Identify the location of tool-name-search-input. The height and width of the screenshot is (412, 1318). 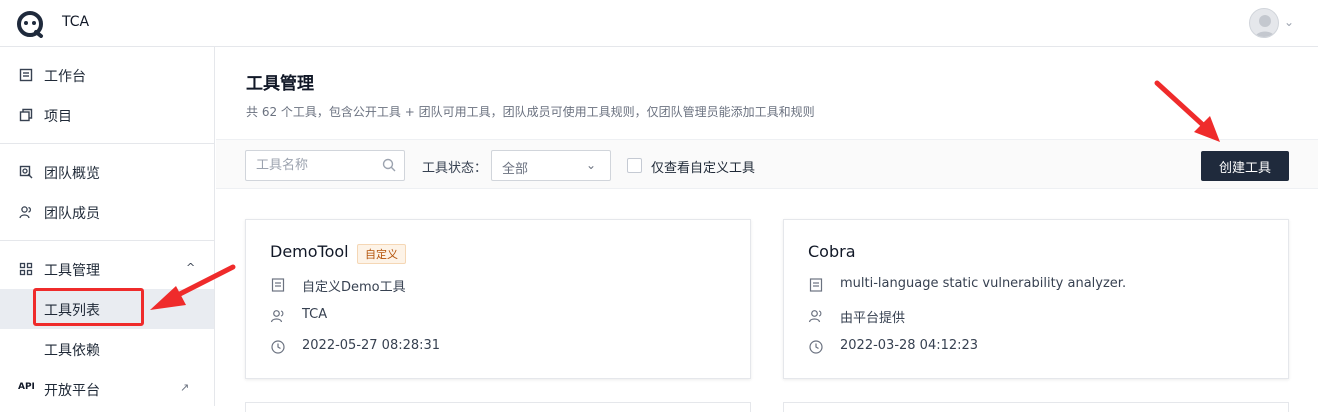
(325, 165).